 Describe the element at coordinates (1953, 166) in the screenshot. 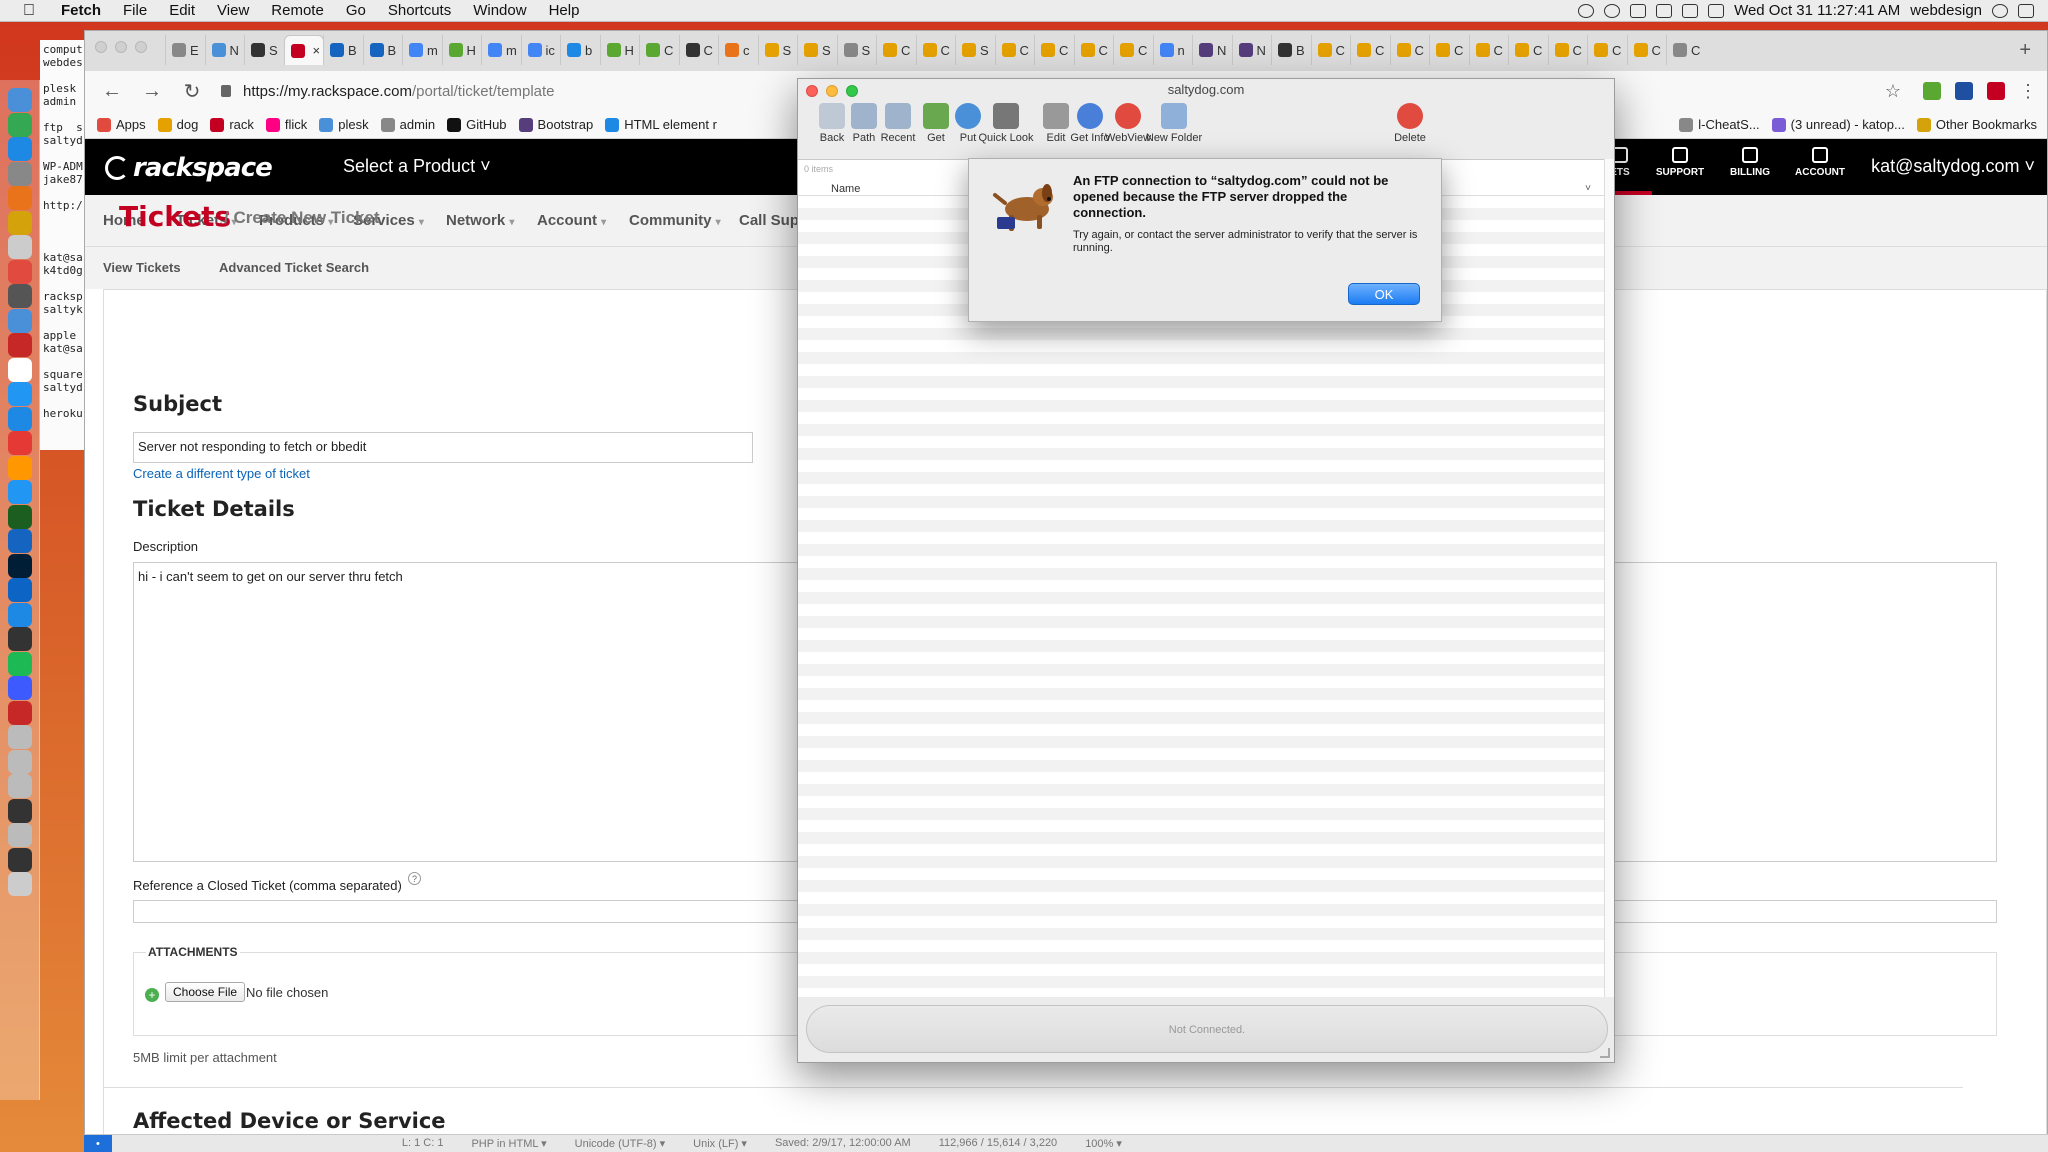

I see `user-menu: kat@saltydog.com ˅` at that location.